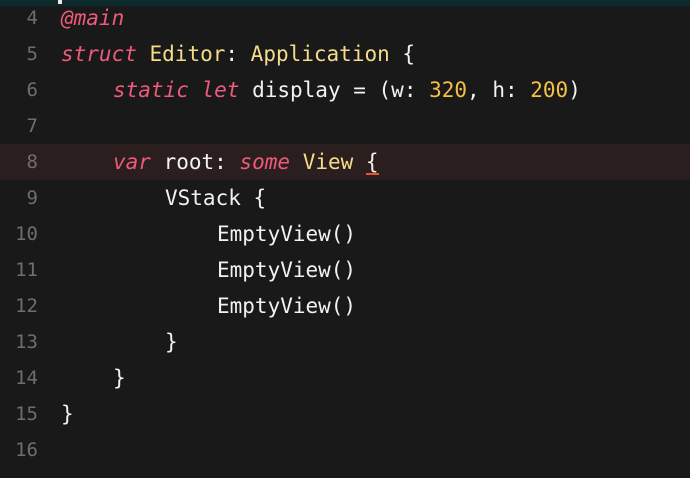 Image resolution: width=690 pixels, height=478 pixels. What do you see at coordinates (163, 198) in the screenshot?
I see `code-text: VStack {` at bounding box center [163, 198].